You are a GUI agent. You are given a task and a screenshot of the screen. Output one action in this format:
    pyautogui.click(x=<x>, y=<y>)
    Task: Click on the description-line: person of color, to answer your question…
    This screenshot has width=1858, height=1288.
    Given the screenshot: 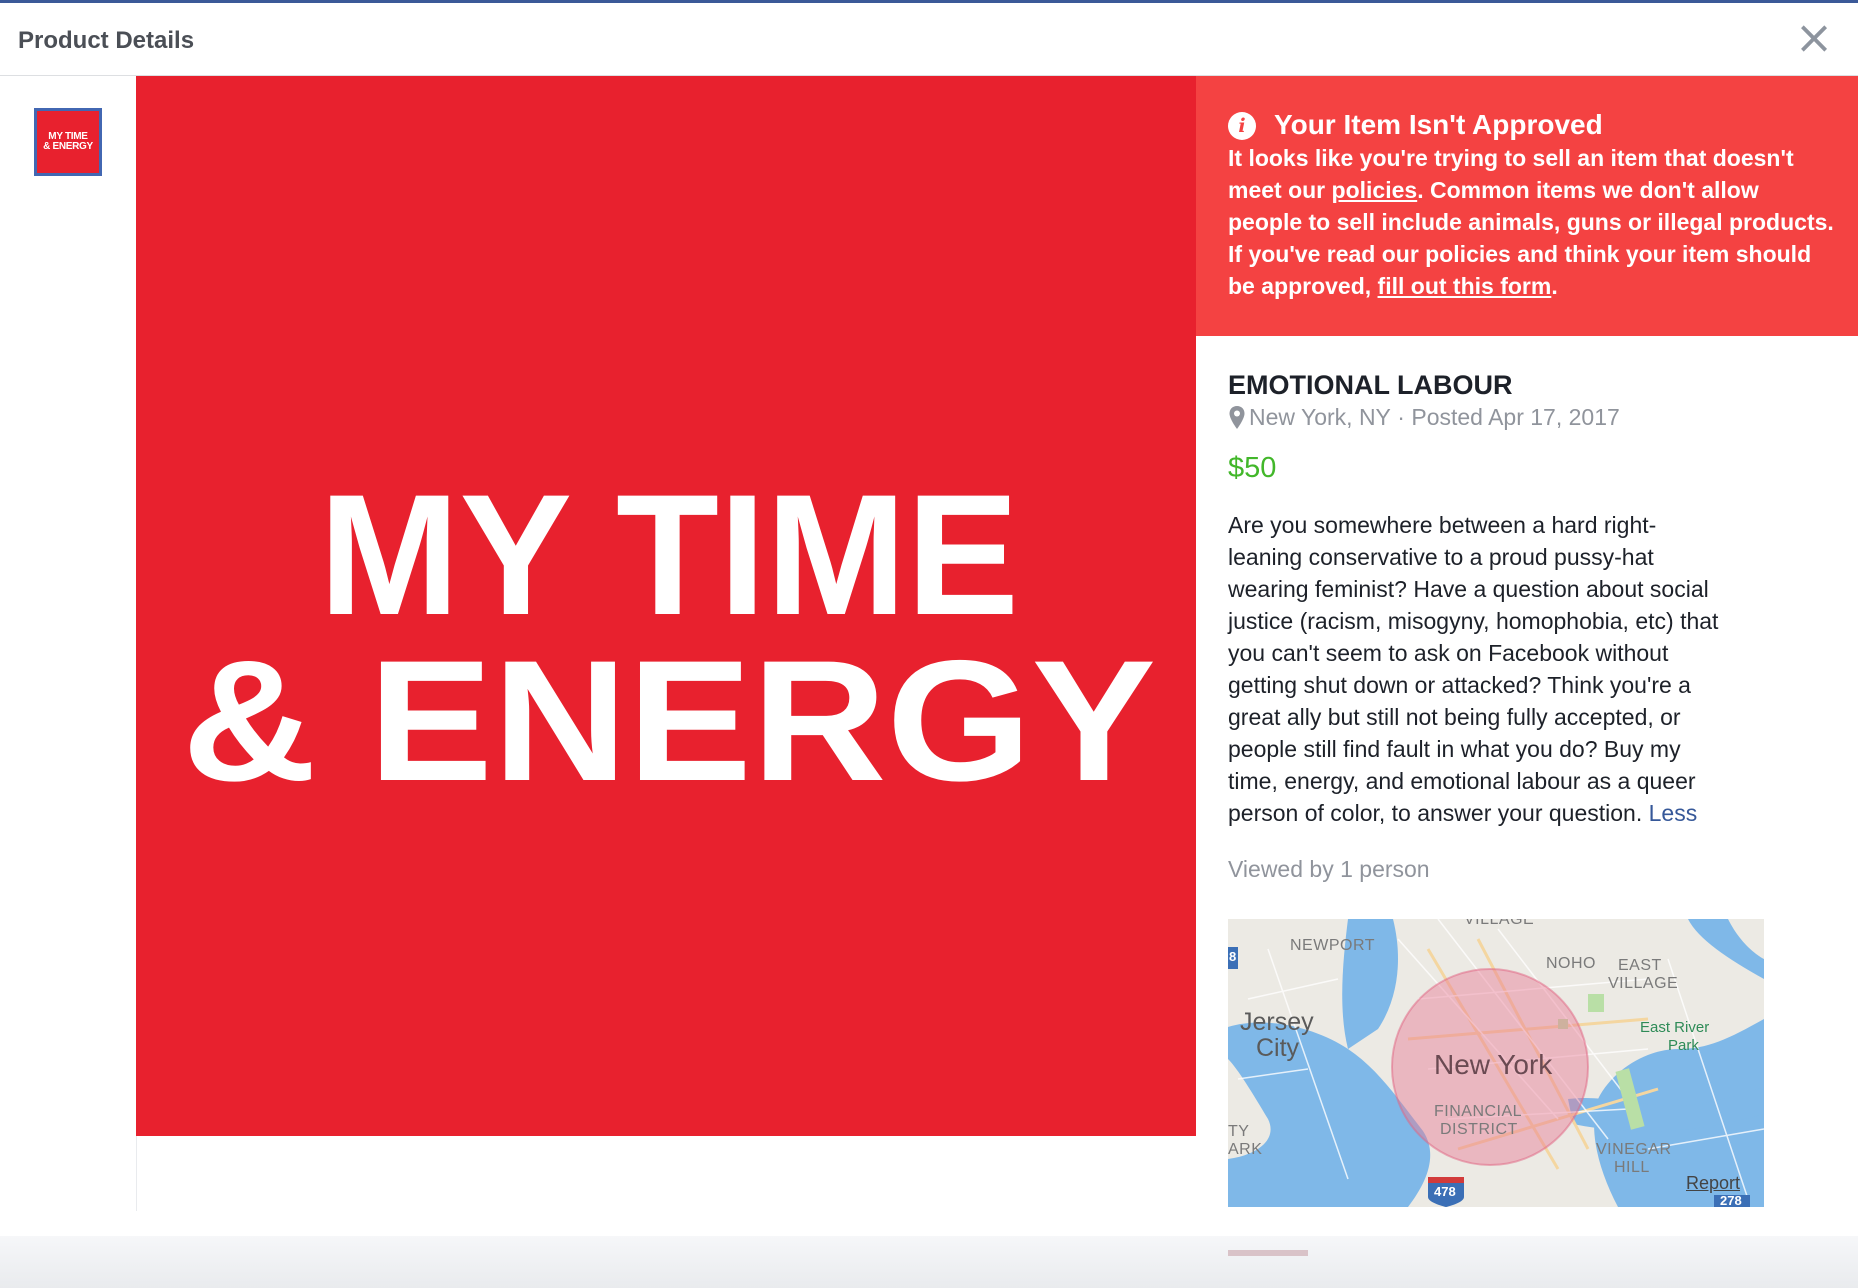 What is the action you would take?
    pyautogui.click(x=1435, y=813)
    